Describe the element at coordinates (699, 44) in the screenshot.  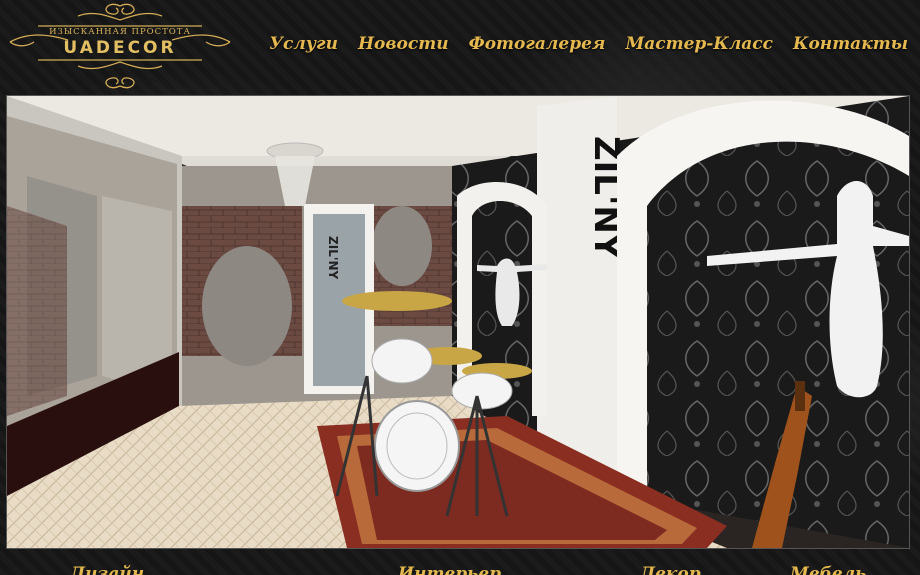
I see `nav-item-master-class: Мастер-Класс` at that location.